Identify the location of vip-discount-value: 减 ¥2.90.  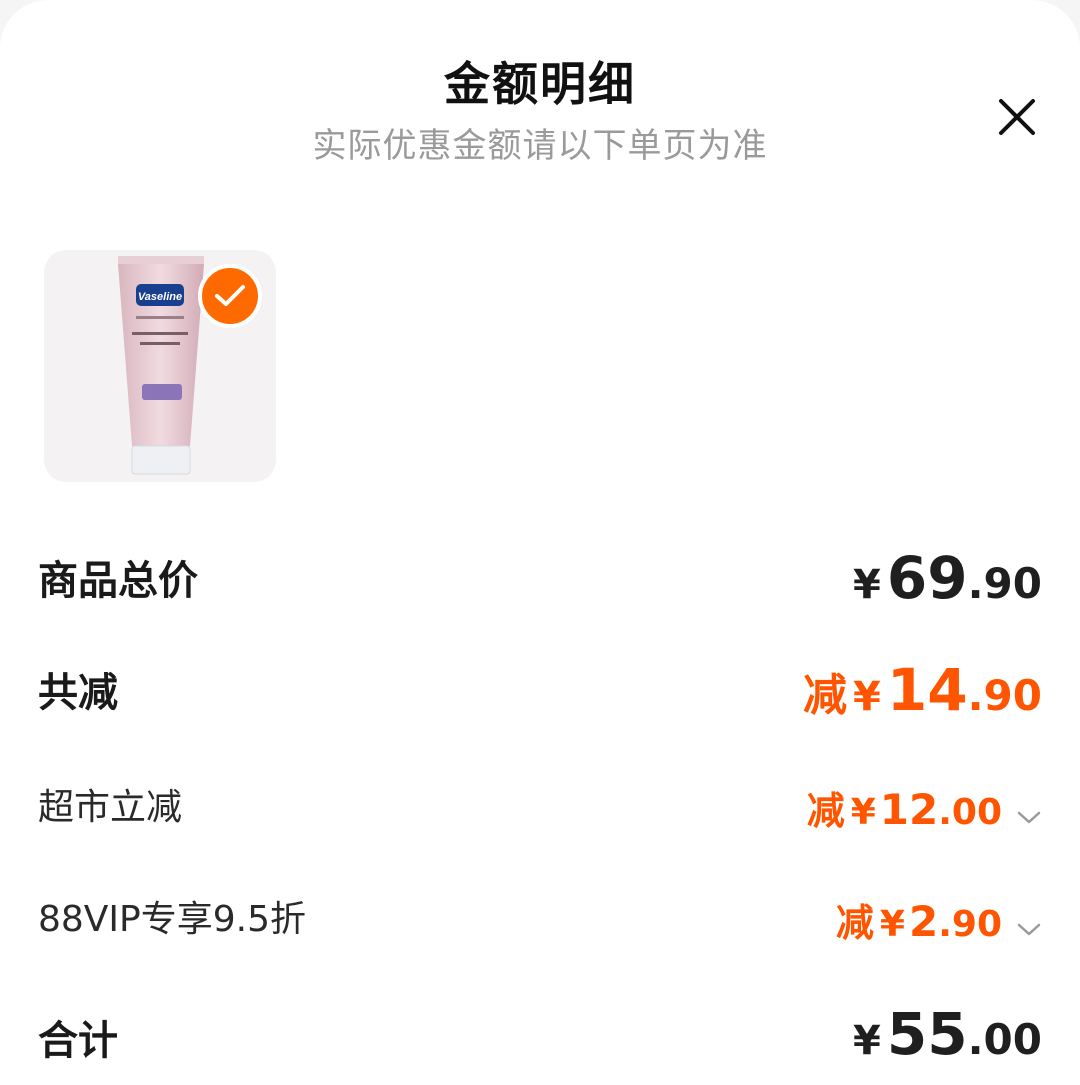
(939, 919).